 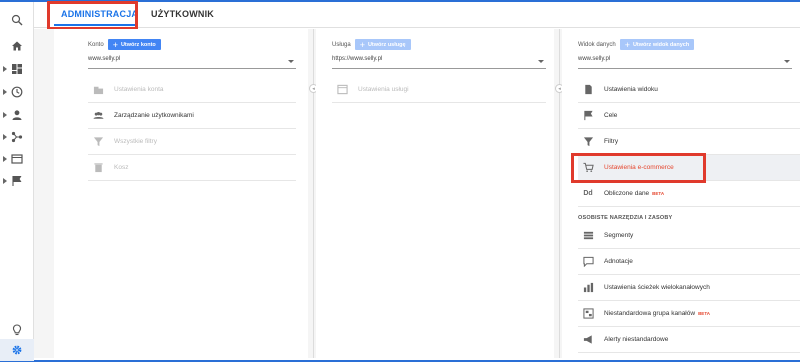 I want to click on menu-item-property-settings: Ustawienia usługi, so click(x=439, y=90).